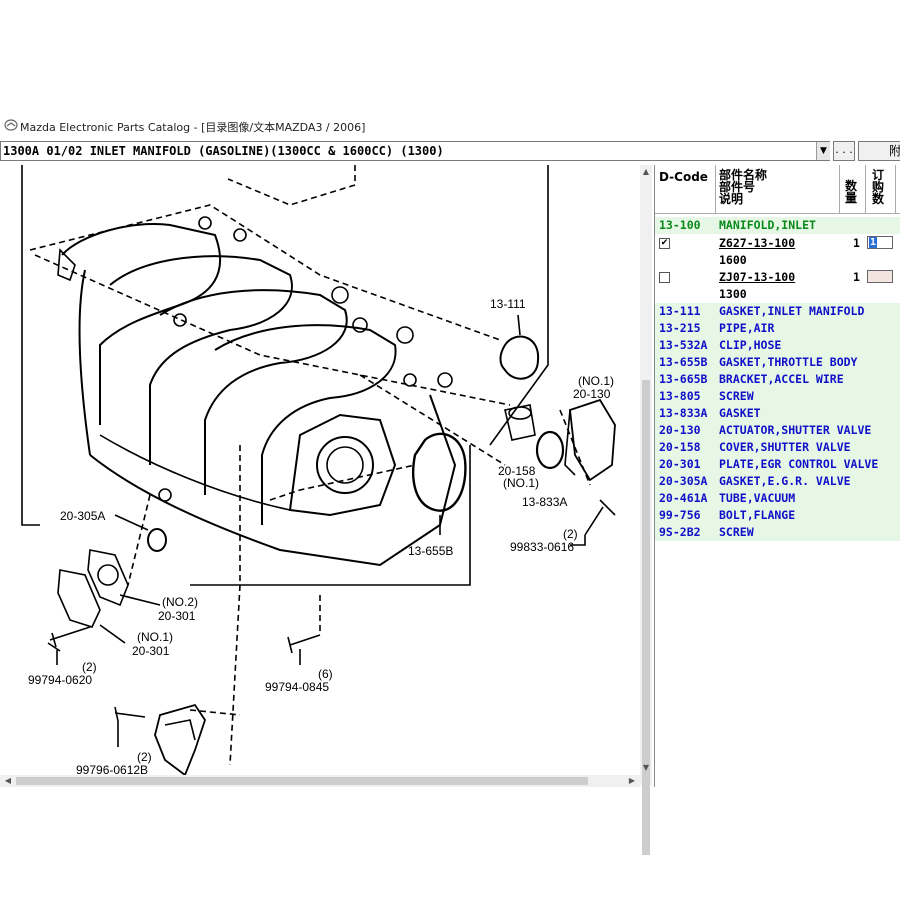  Describe the element at coordinates (792, 311) in the screenshot. I see `part-name: GASKET,INLET MANIFOLD` at that location.